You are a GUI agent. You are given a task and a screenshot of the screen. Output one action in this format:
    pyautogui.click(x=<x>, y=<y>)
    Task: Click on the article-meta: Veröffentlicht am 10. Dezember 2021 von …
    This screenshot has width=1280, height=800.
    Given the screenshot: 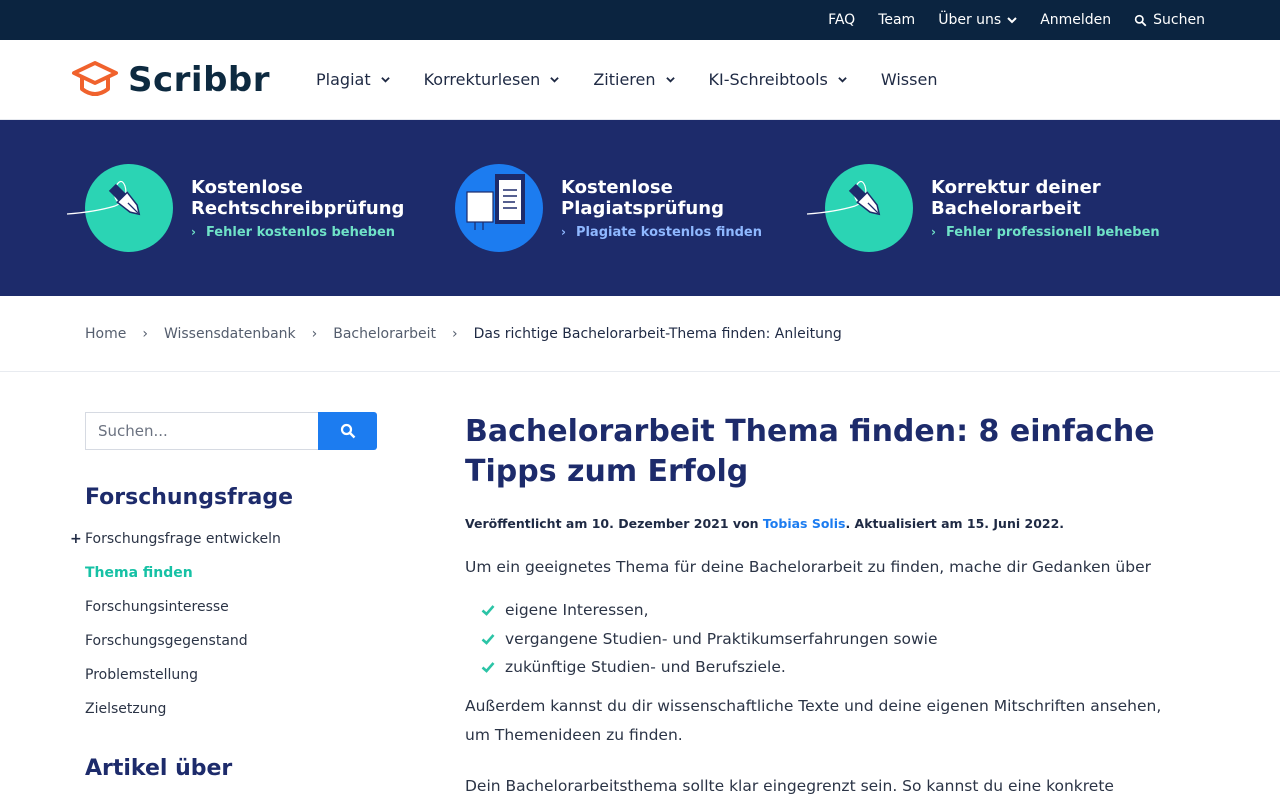 What is the action you would take?
    pyautogui.click(x=822, y=523)
    